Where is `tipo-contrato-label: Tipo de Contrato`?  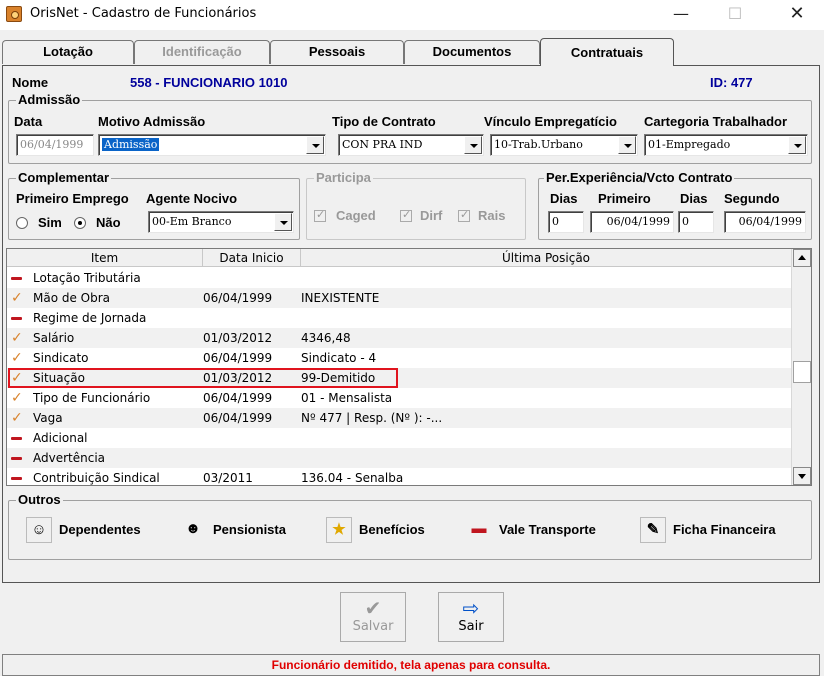 tipo-contrato-label: Tipo de Contrato is located at coordinates (384, 121).